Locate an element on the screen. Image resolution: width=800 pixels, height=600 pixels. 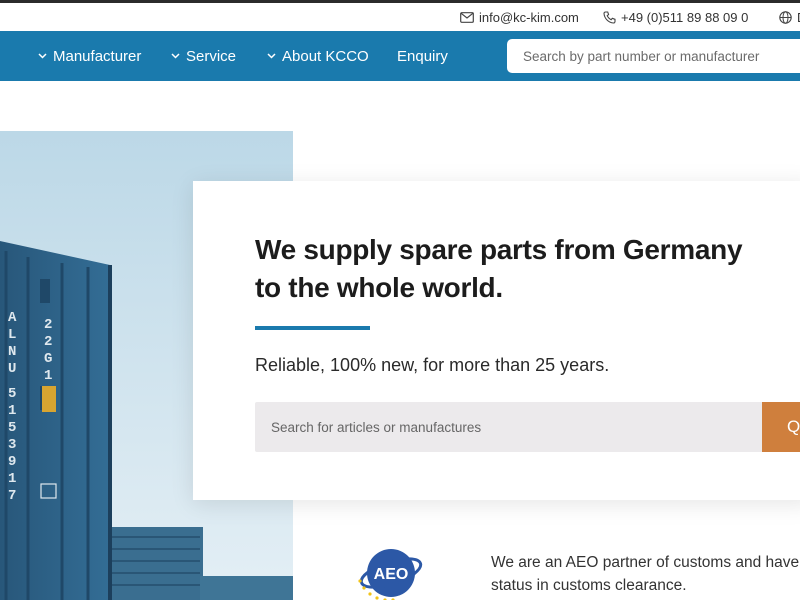
hero-search-input is located at coordinates (509, 427).